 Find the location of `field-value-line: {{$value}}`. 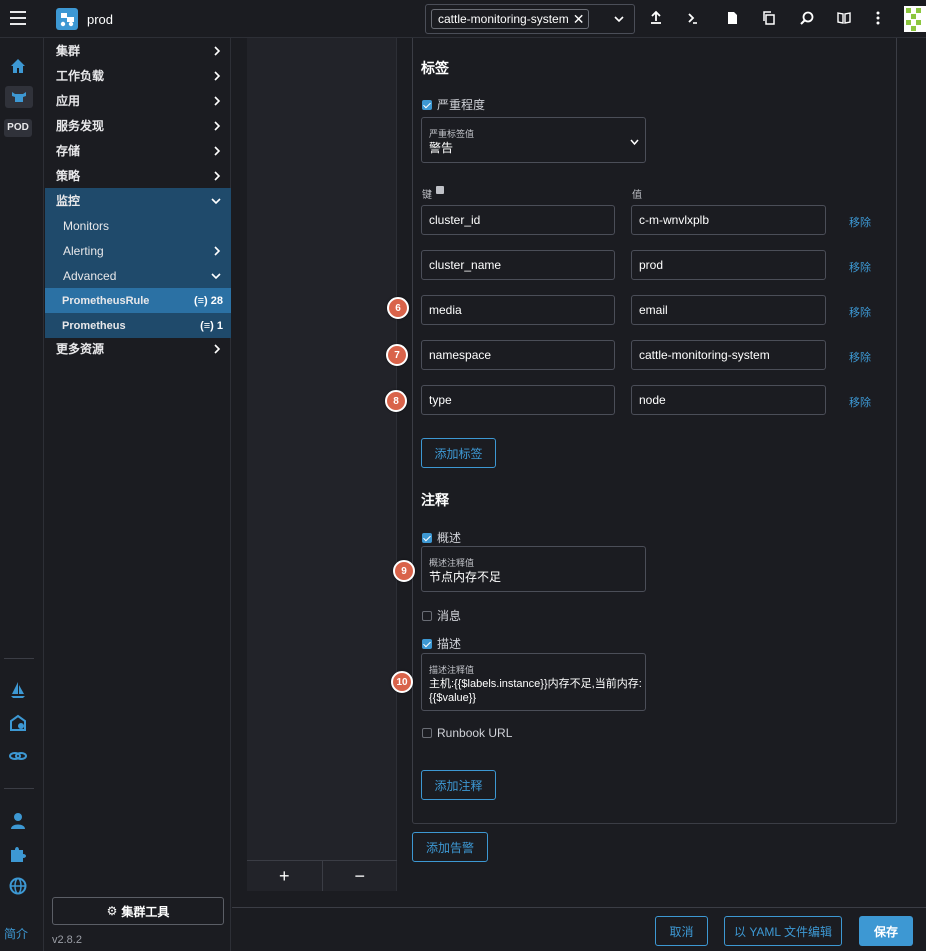

field-value-line: {{$value}} is located at coordinates (453, 698).